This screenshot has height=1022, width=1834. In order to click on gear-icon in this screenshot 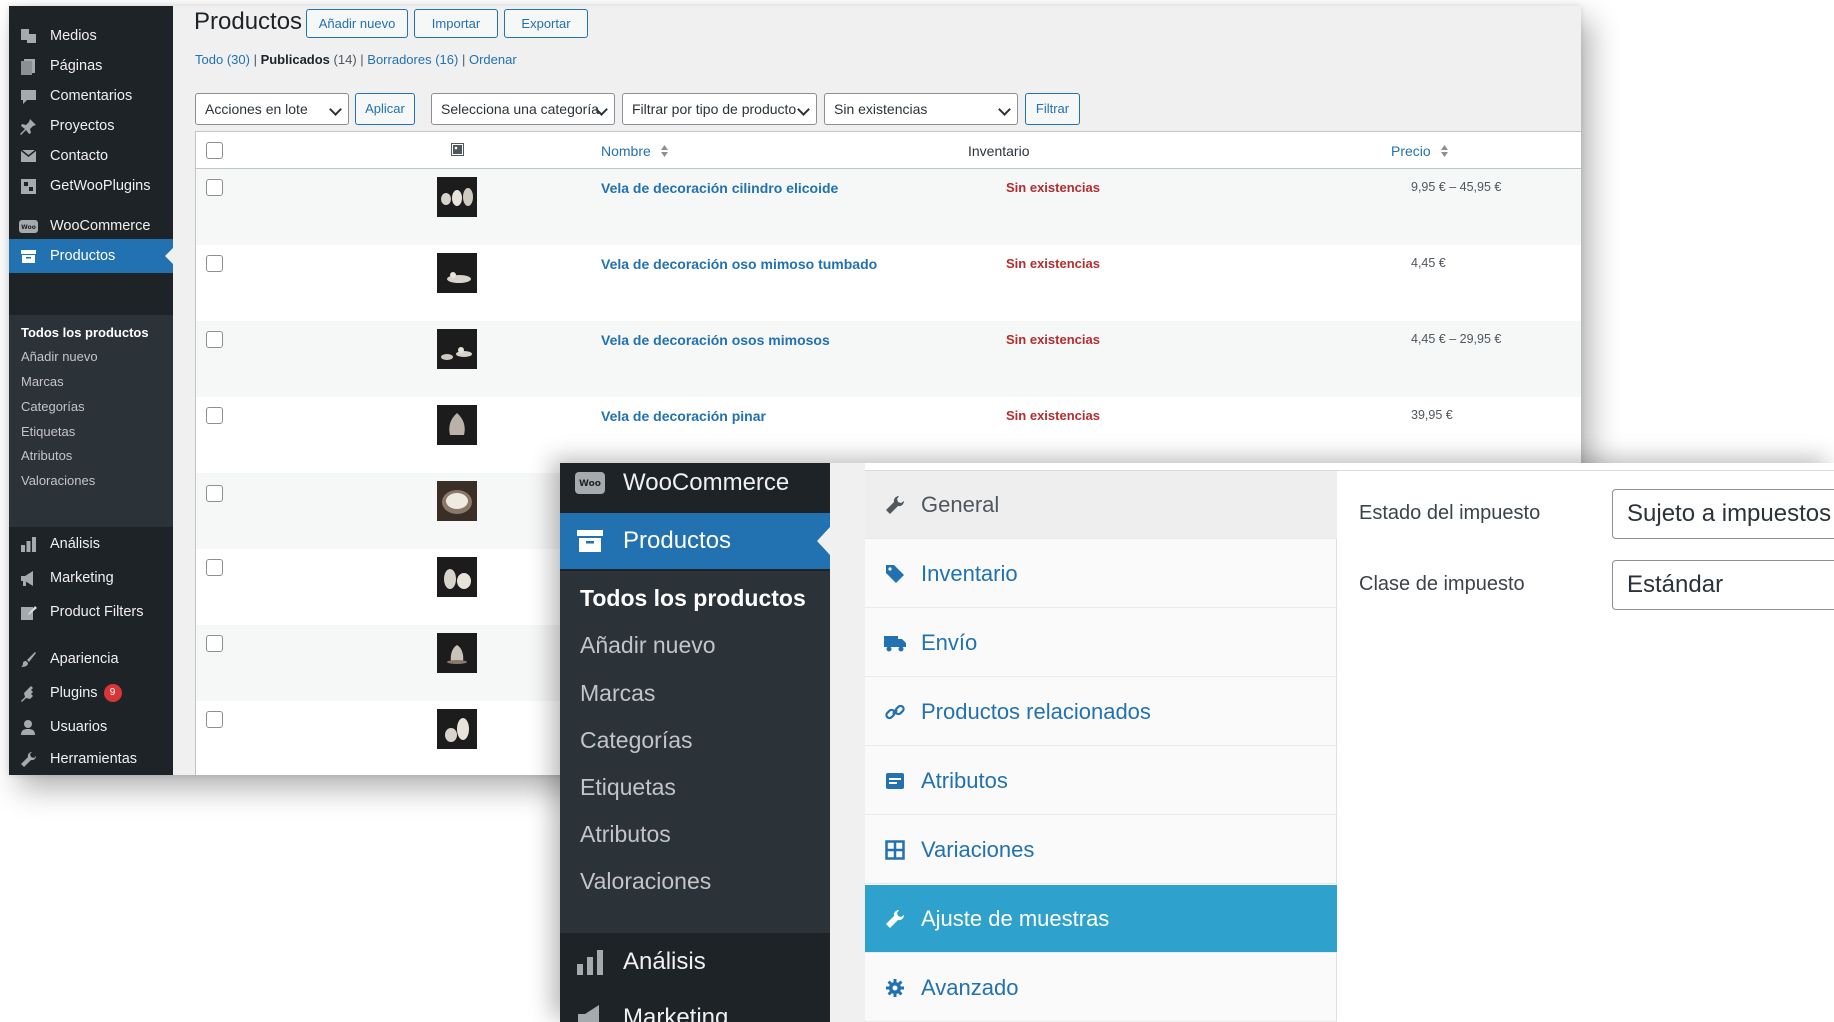, I will do `click(895, 988)`.